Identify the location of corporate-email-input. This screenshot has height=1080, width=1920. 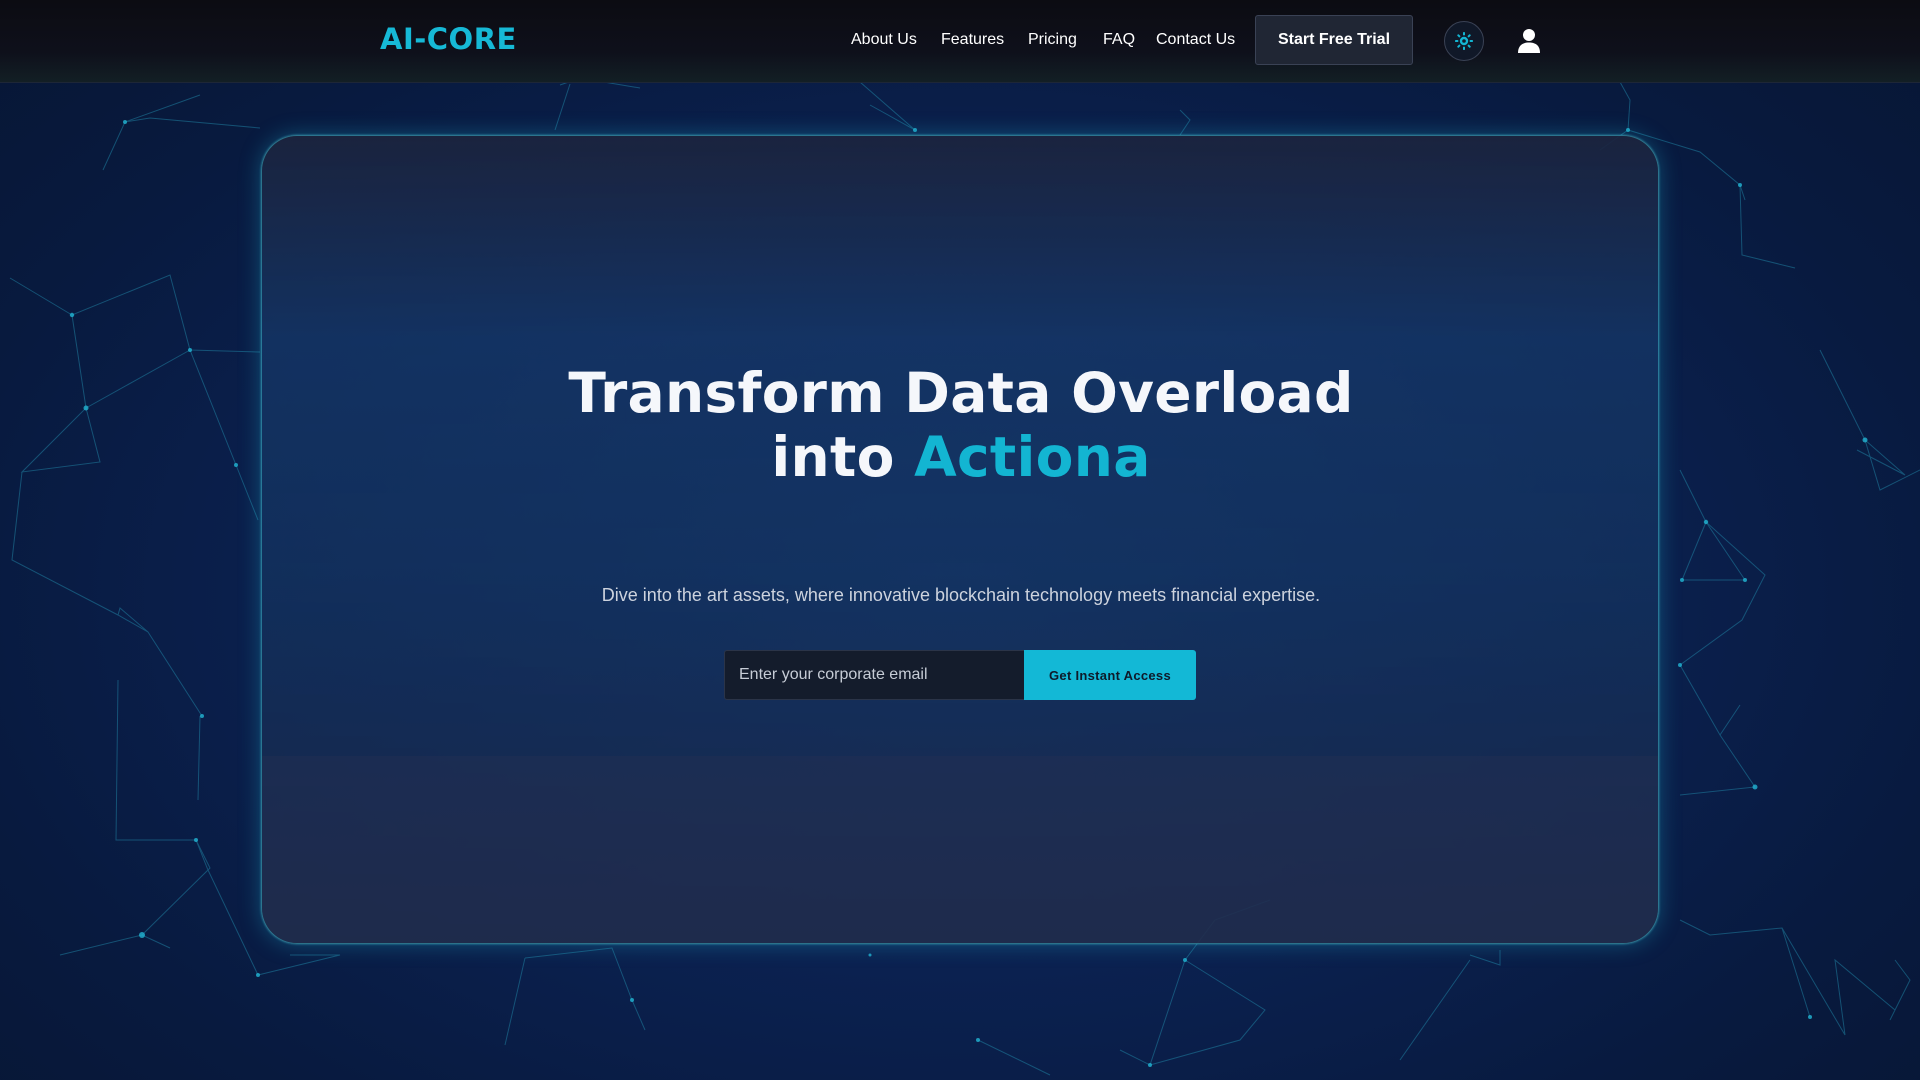
(874, 675).